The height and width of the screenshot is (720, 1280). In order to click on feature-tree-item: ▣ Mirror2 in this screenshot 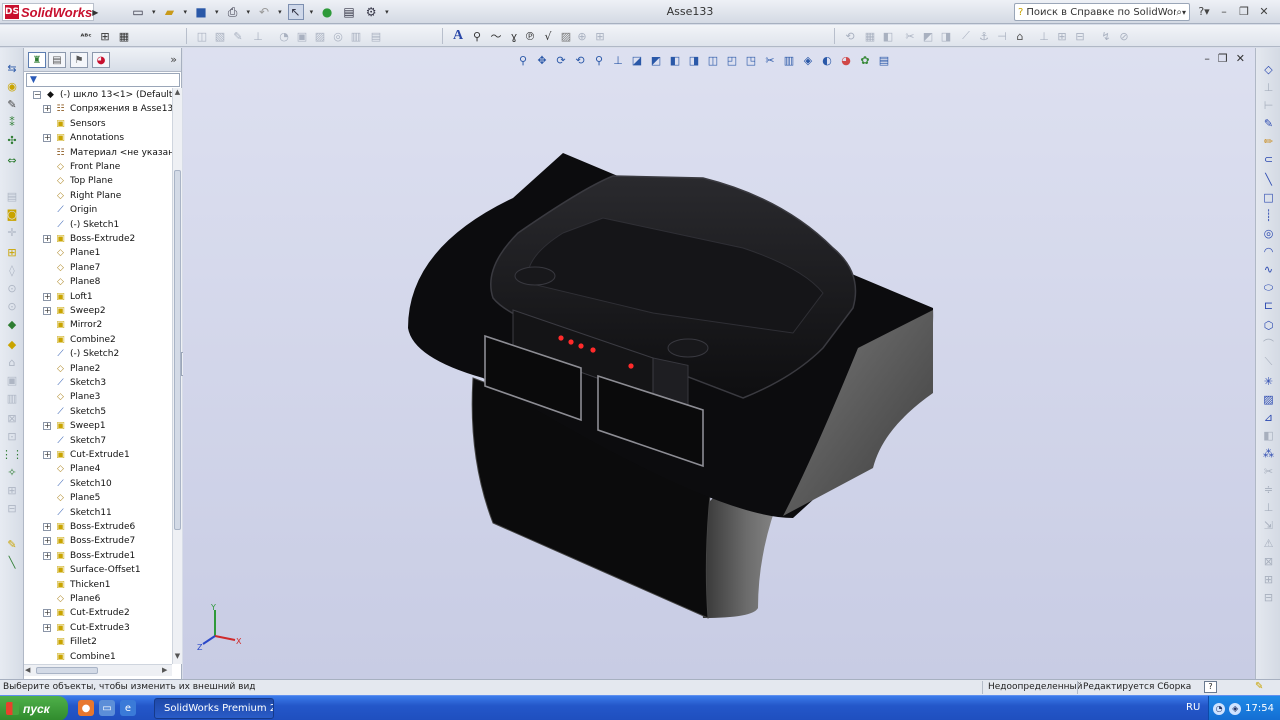, I will do `click(78, 325)`.